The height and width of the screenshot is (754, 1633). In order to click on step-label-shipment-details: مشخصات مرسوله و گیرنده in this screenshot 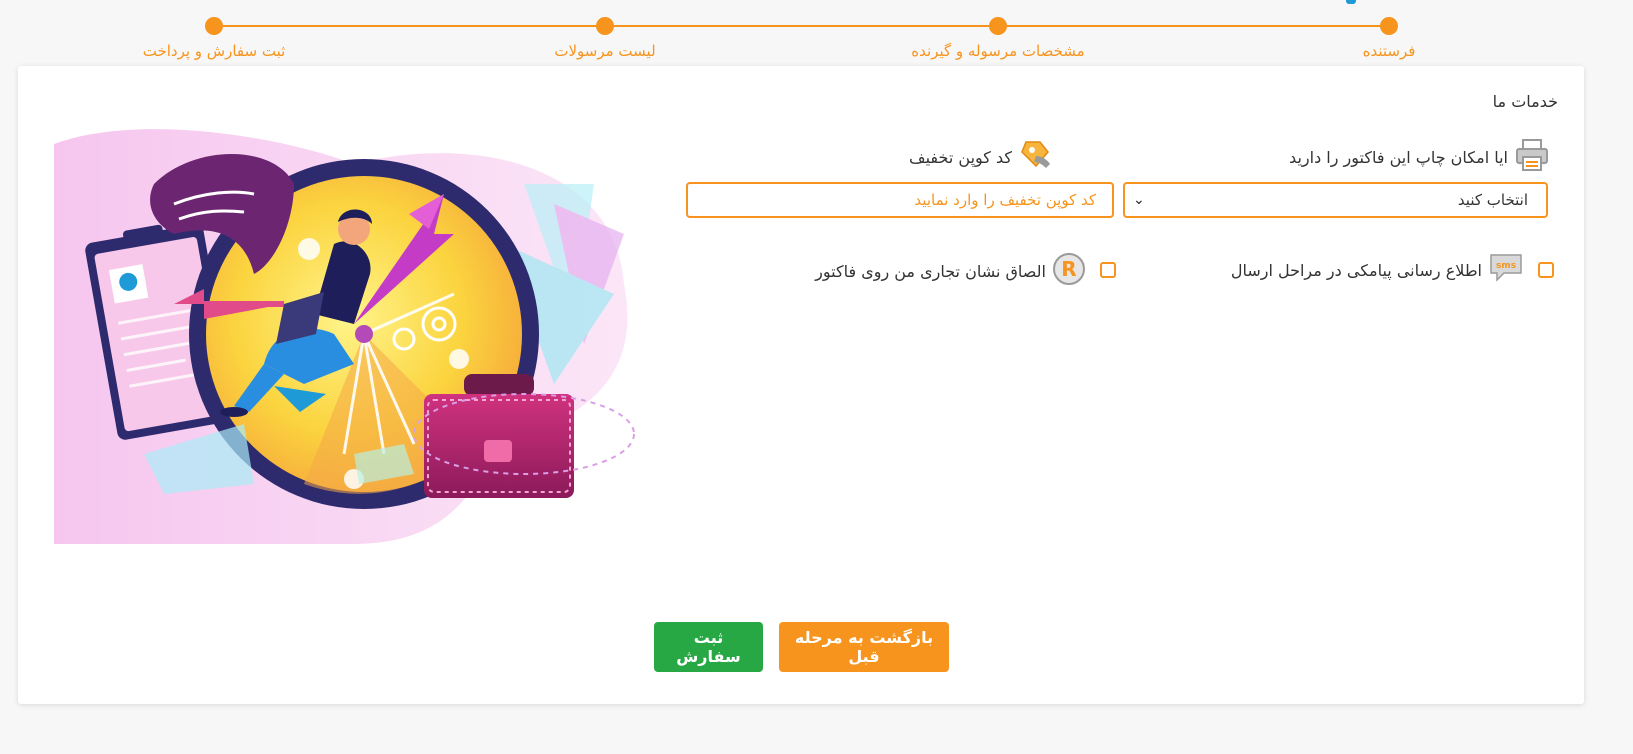, I will do `click(997, 51)`.